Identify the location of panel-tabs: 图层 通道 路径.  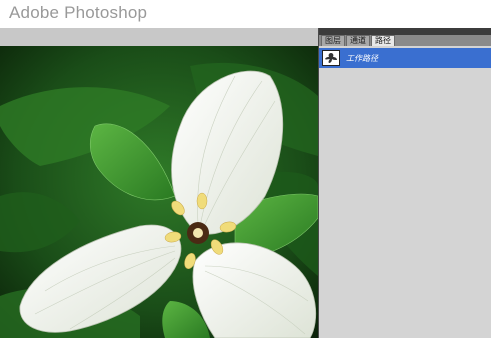
(405, 40).